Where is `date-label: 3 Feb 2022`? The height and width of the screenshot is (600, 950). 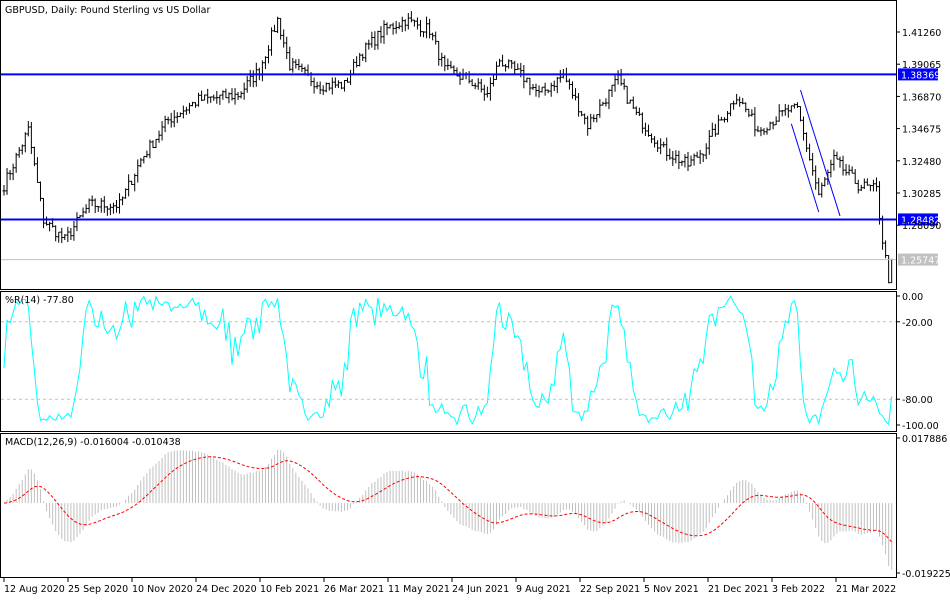 date-label: 3 Feb 2022 is located at coordinates (798, 589).